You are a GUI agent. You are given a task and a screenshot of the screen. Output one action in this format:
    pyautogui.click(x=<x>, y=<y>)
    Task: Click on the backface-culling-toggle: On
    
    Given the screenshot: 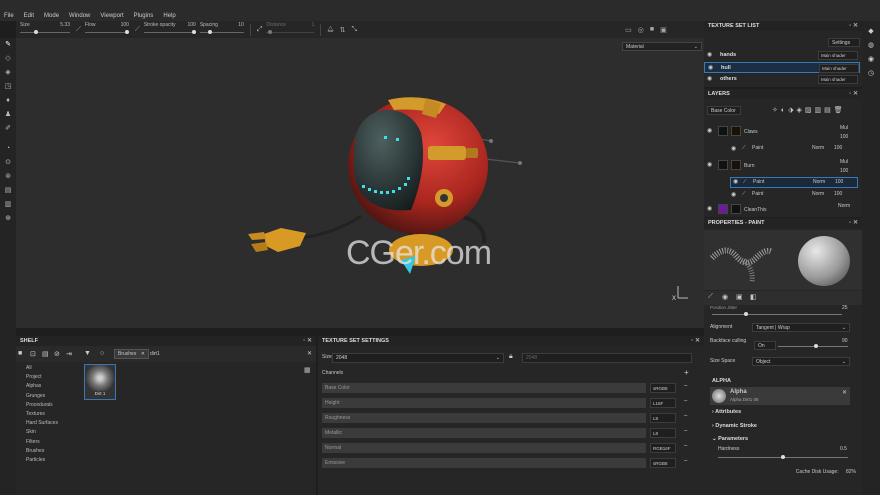 What is the action you would take?
    pyautogui.click(x=765, y=345)
    